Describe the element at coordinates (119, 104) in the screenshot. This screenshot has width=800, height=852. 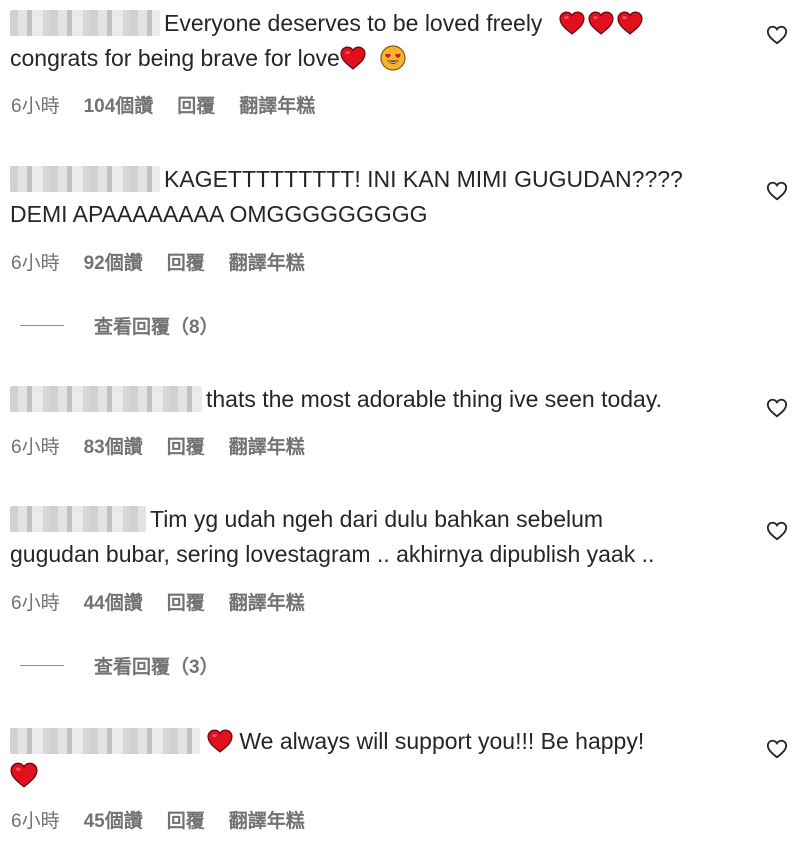
I see `comment-likes: 104個讚` at that location.